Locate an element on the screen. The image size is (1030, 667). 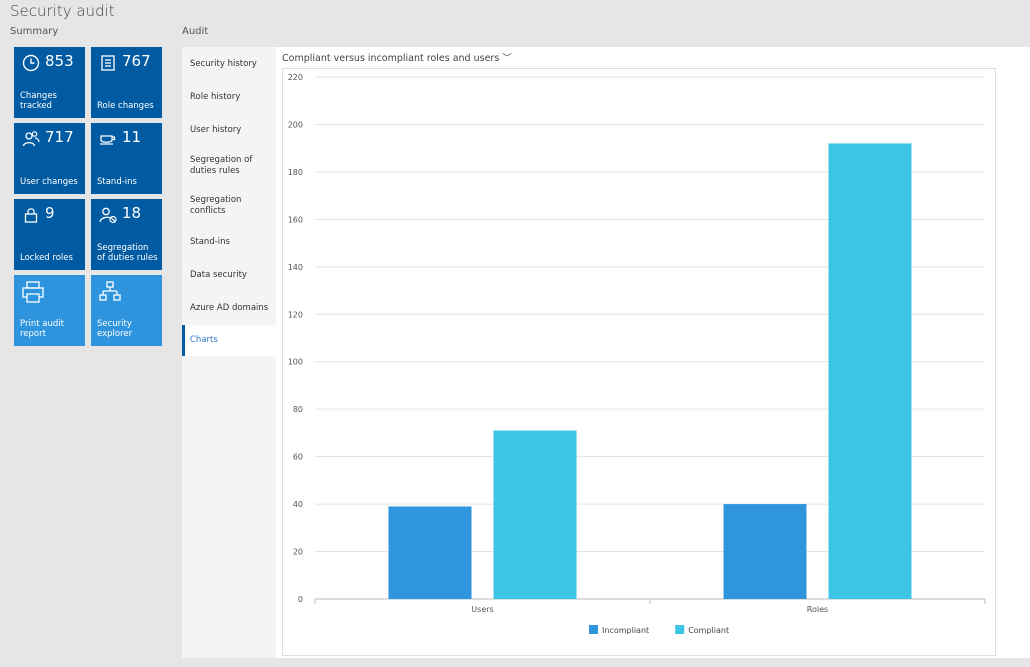
bar-compliant-users is located at coordinates (535, 514).